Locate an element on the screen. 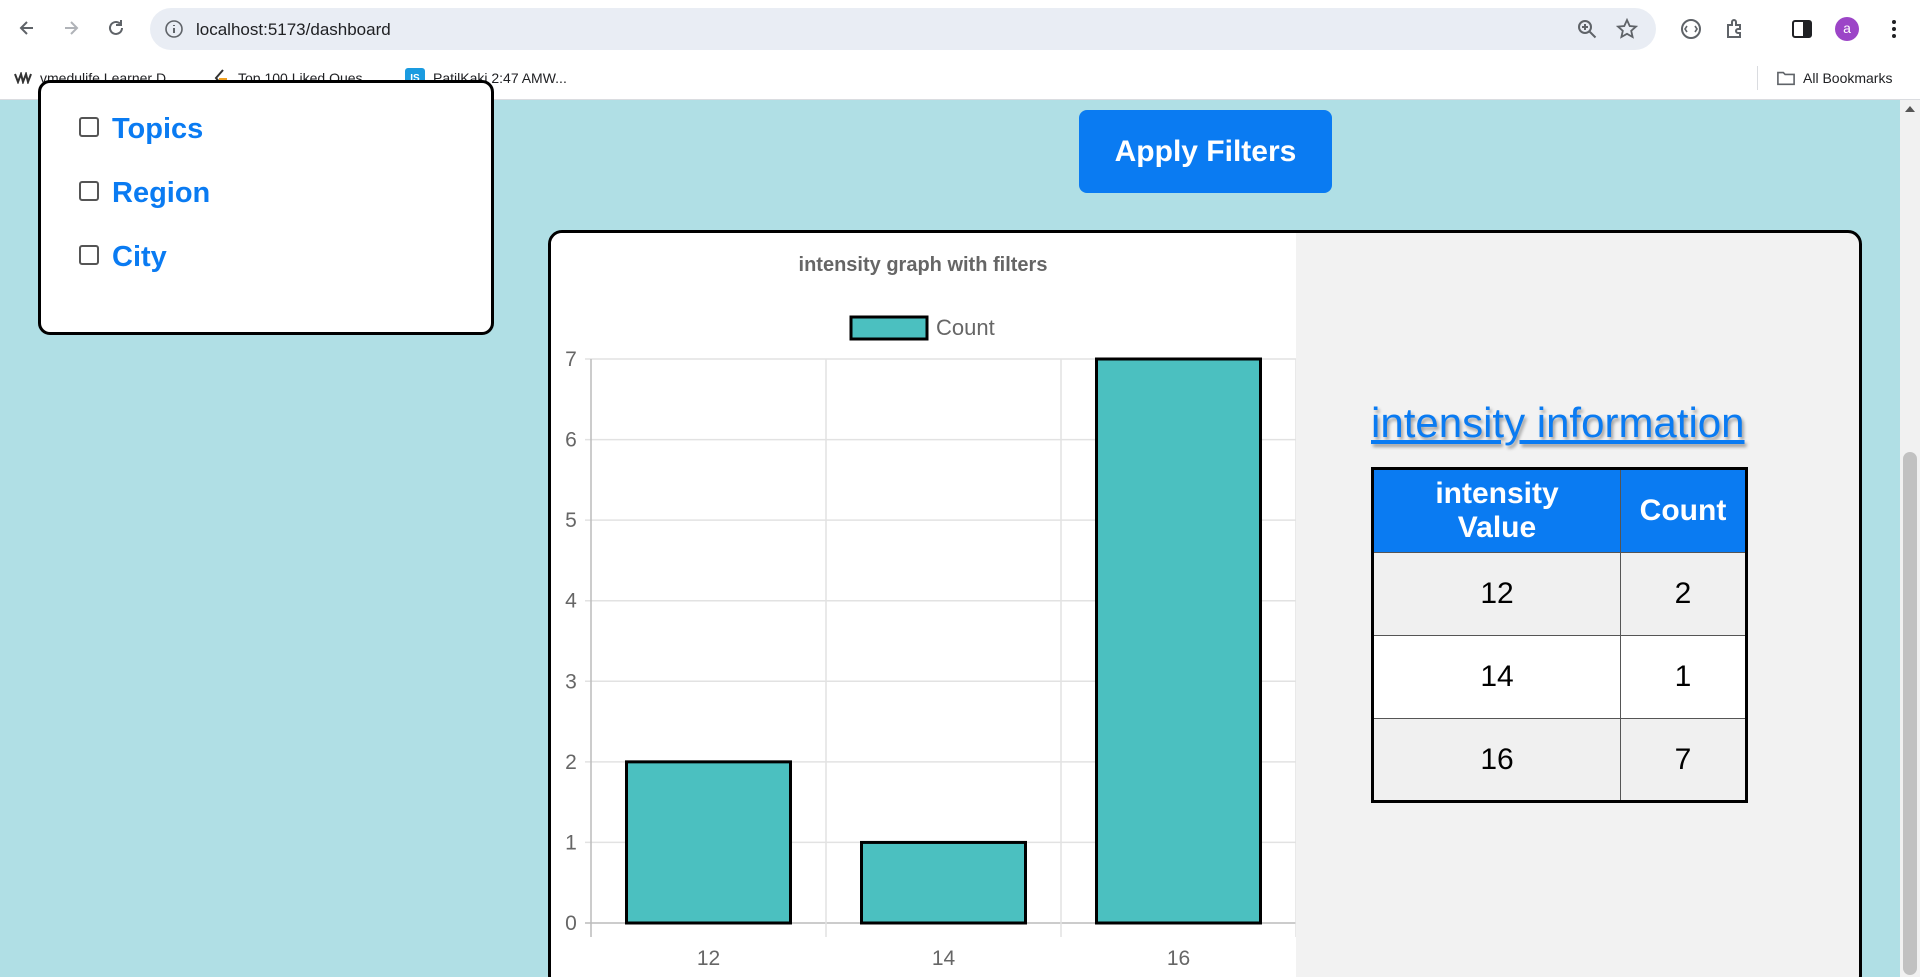  legend-swatch is located at coordinates (889, 328).